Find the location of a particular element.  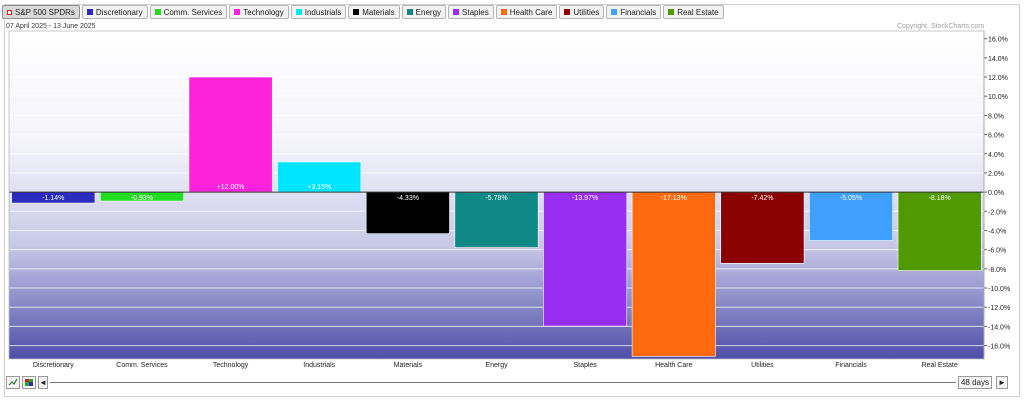

y-tick-label: -8.0% is located at coordinates (997, 270).